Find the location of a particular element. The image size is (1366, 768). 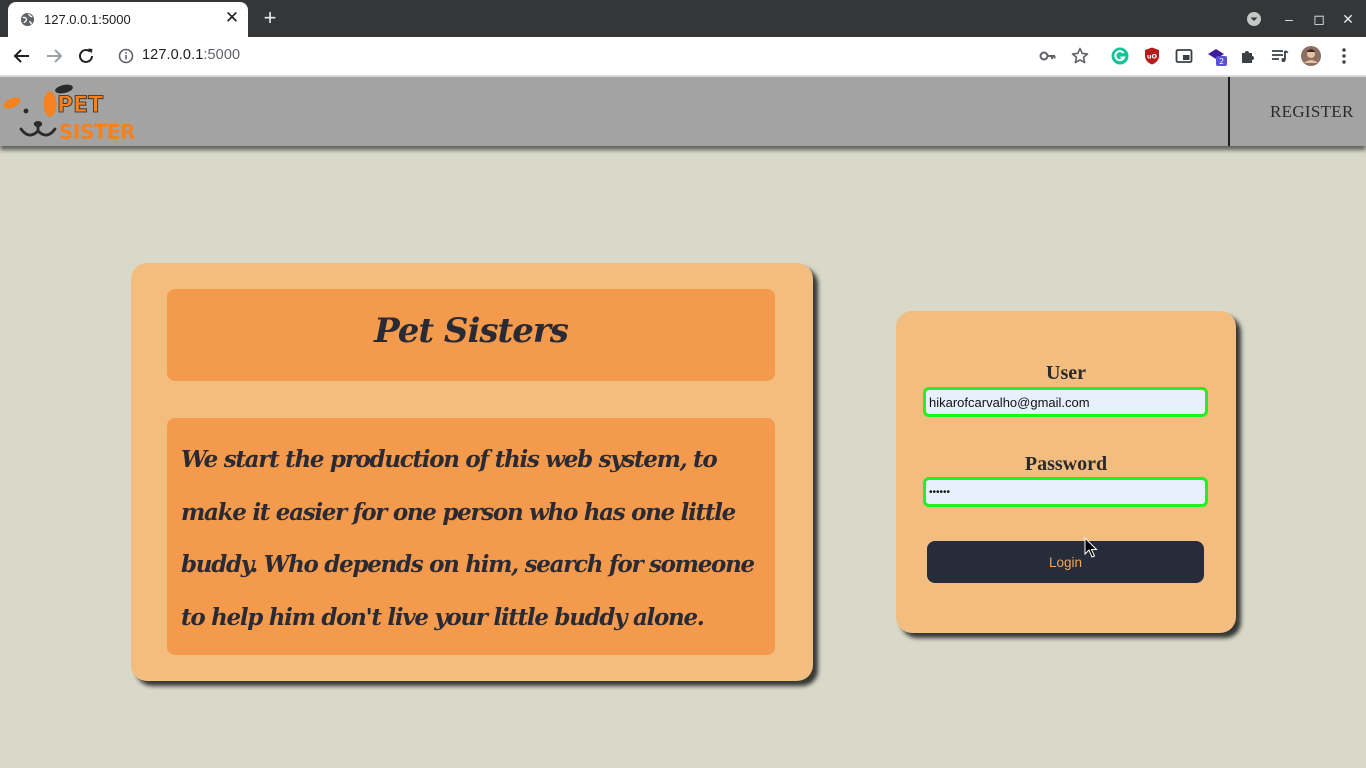

address-bar: 127.0.0.1:5000 is located at coordinates (191, 55).